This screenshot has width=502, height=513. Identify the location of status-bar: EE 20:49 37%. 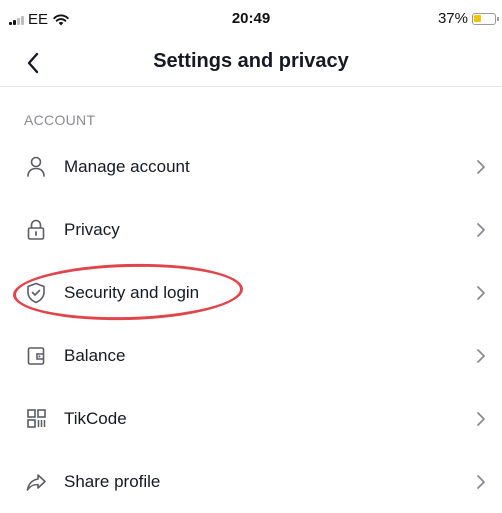
(251, 20).